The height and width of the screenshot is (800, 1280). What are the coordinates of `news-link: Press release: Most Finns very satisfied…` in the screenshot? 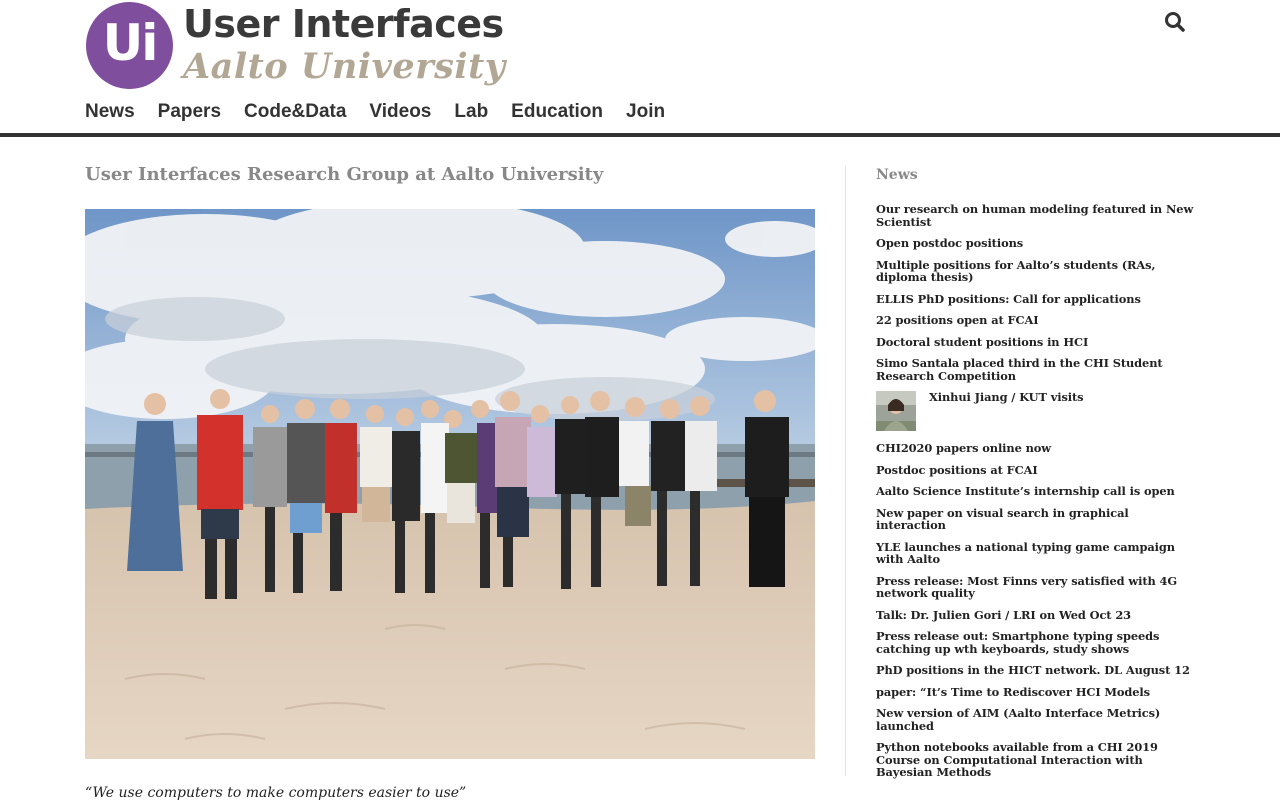 It's located at (1026, 587).